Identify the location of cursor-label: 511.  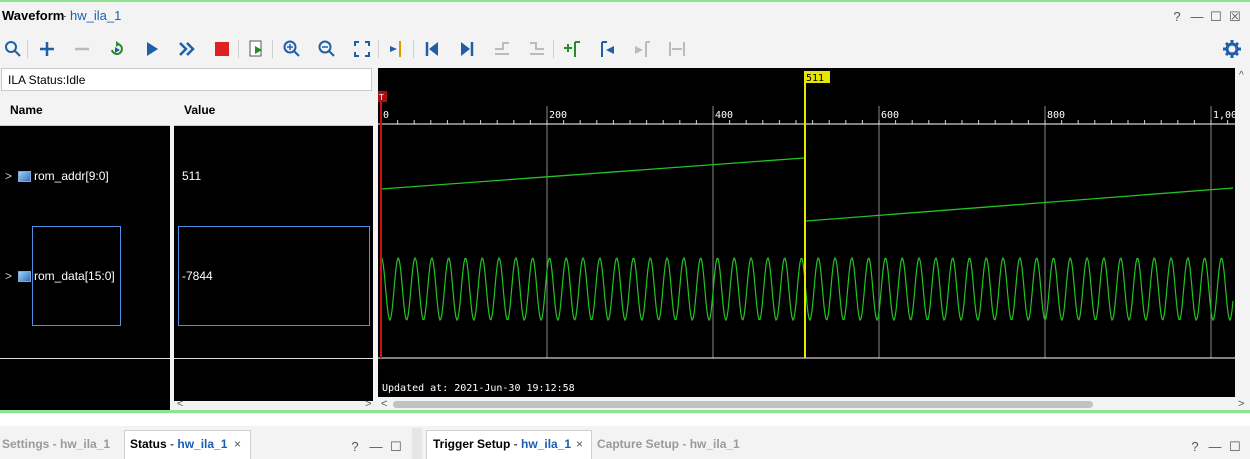
(815, 78).